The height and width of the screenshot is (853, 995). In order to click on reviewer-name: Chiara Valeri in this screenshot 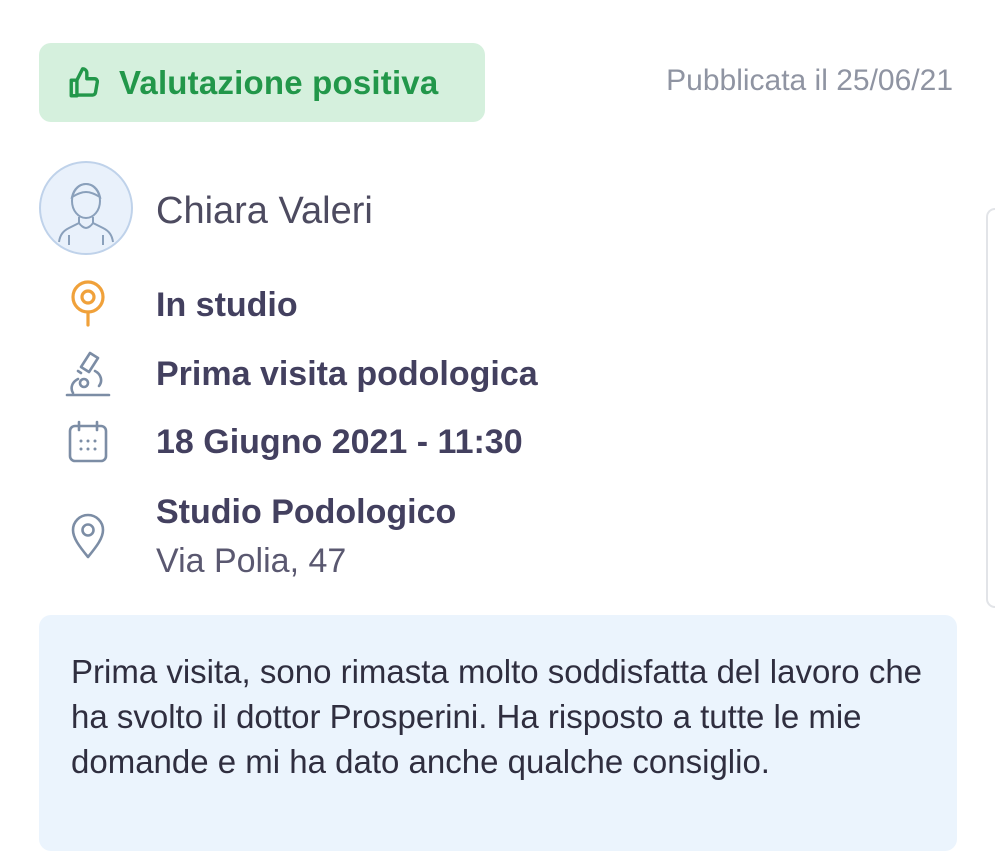, I will do `click(264, 211)`.